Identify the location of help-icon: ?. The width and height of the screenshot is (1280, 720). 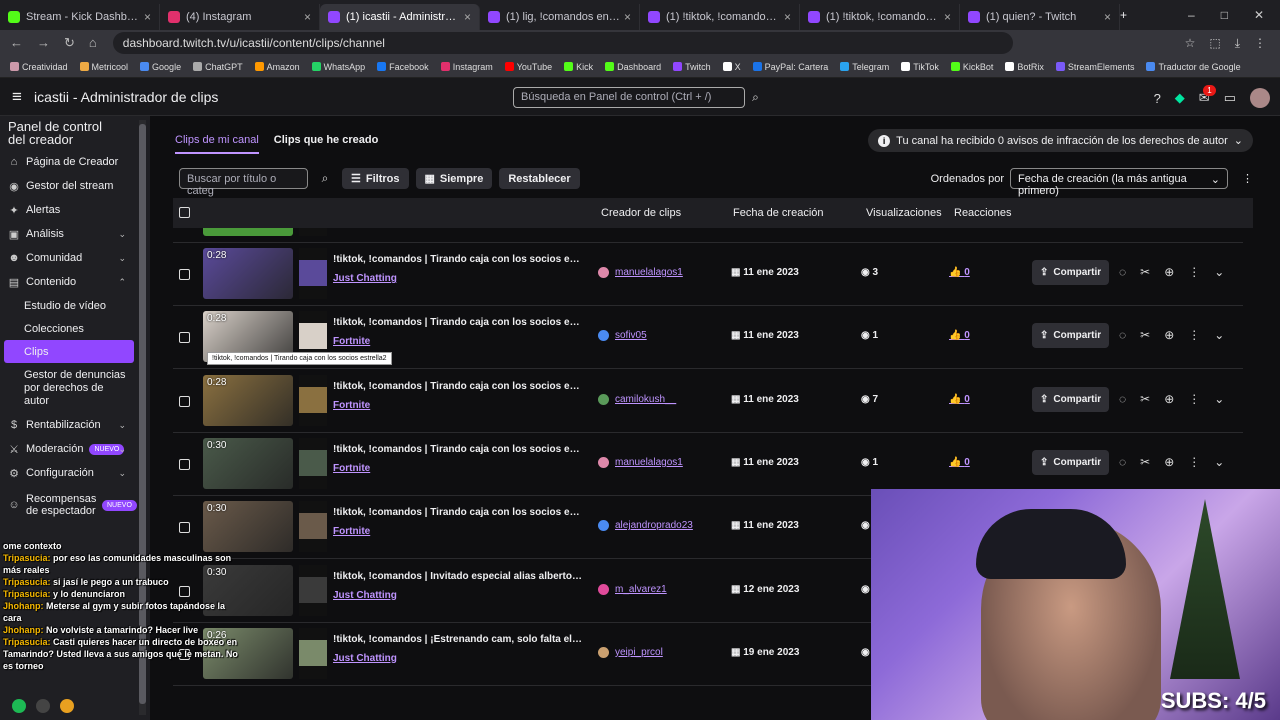
(1157, 98).